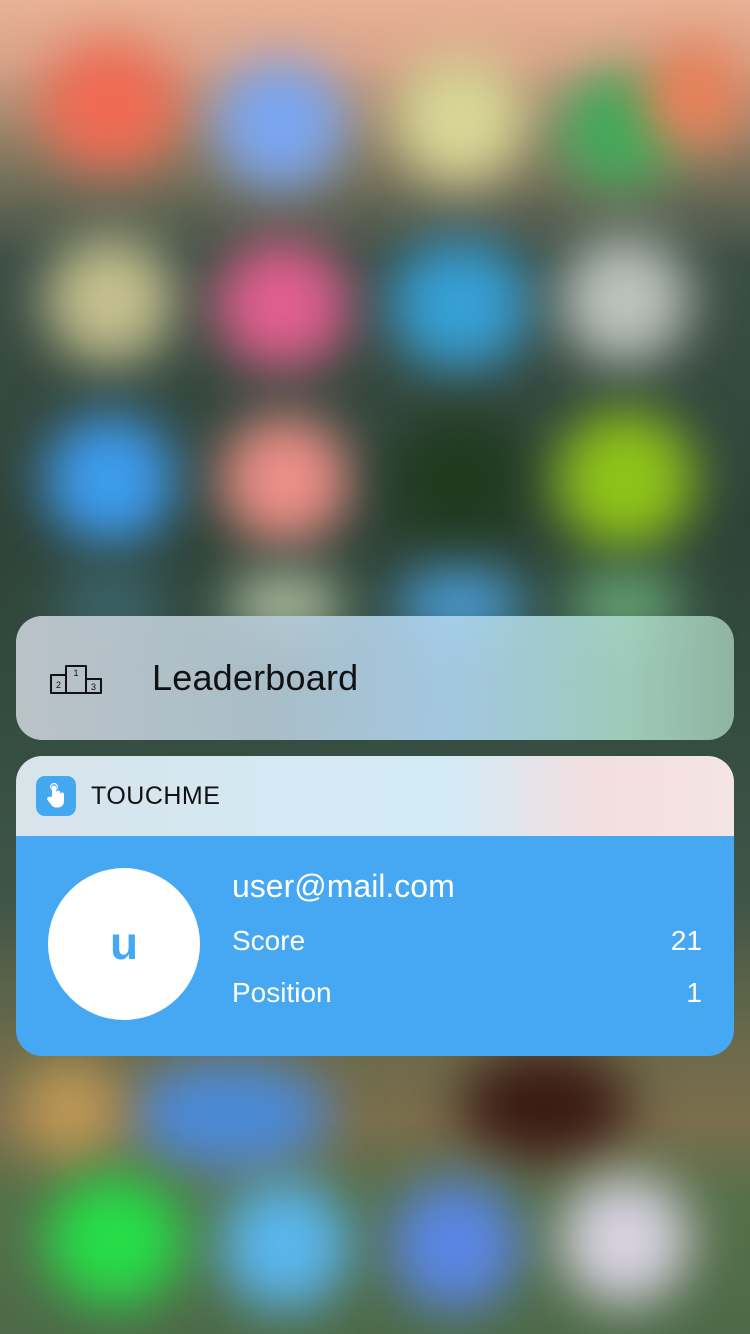 This screenshot has width=750, height=1334. Describe the element at coordinates (255, 677) in the screenshot. I see `leaderboard-label: Leaderboard` at that location.